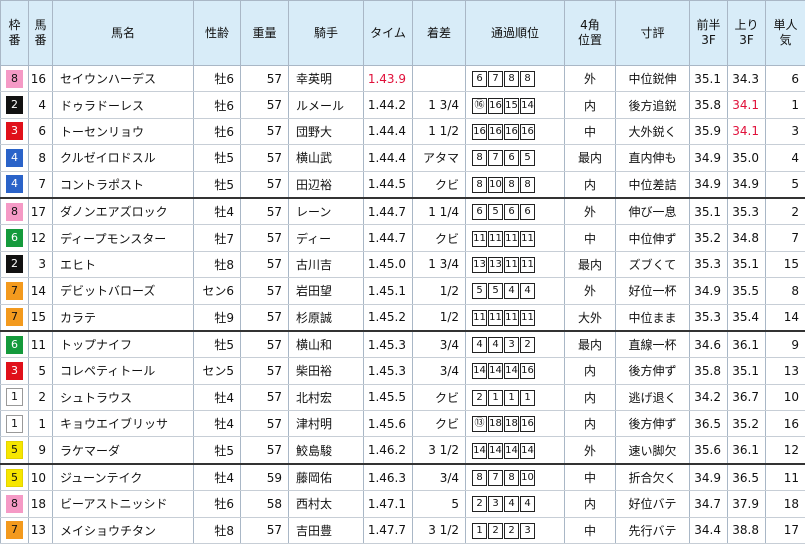 The image size is (805, 544). Describe the element at coordinates (14, 345) in the screenshot. I see `waku-badge: 6` at that location.